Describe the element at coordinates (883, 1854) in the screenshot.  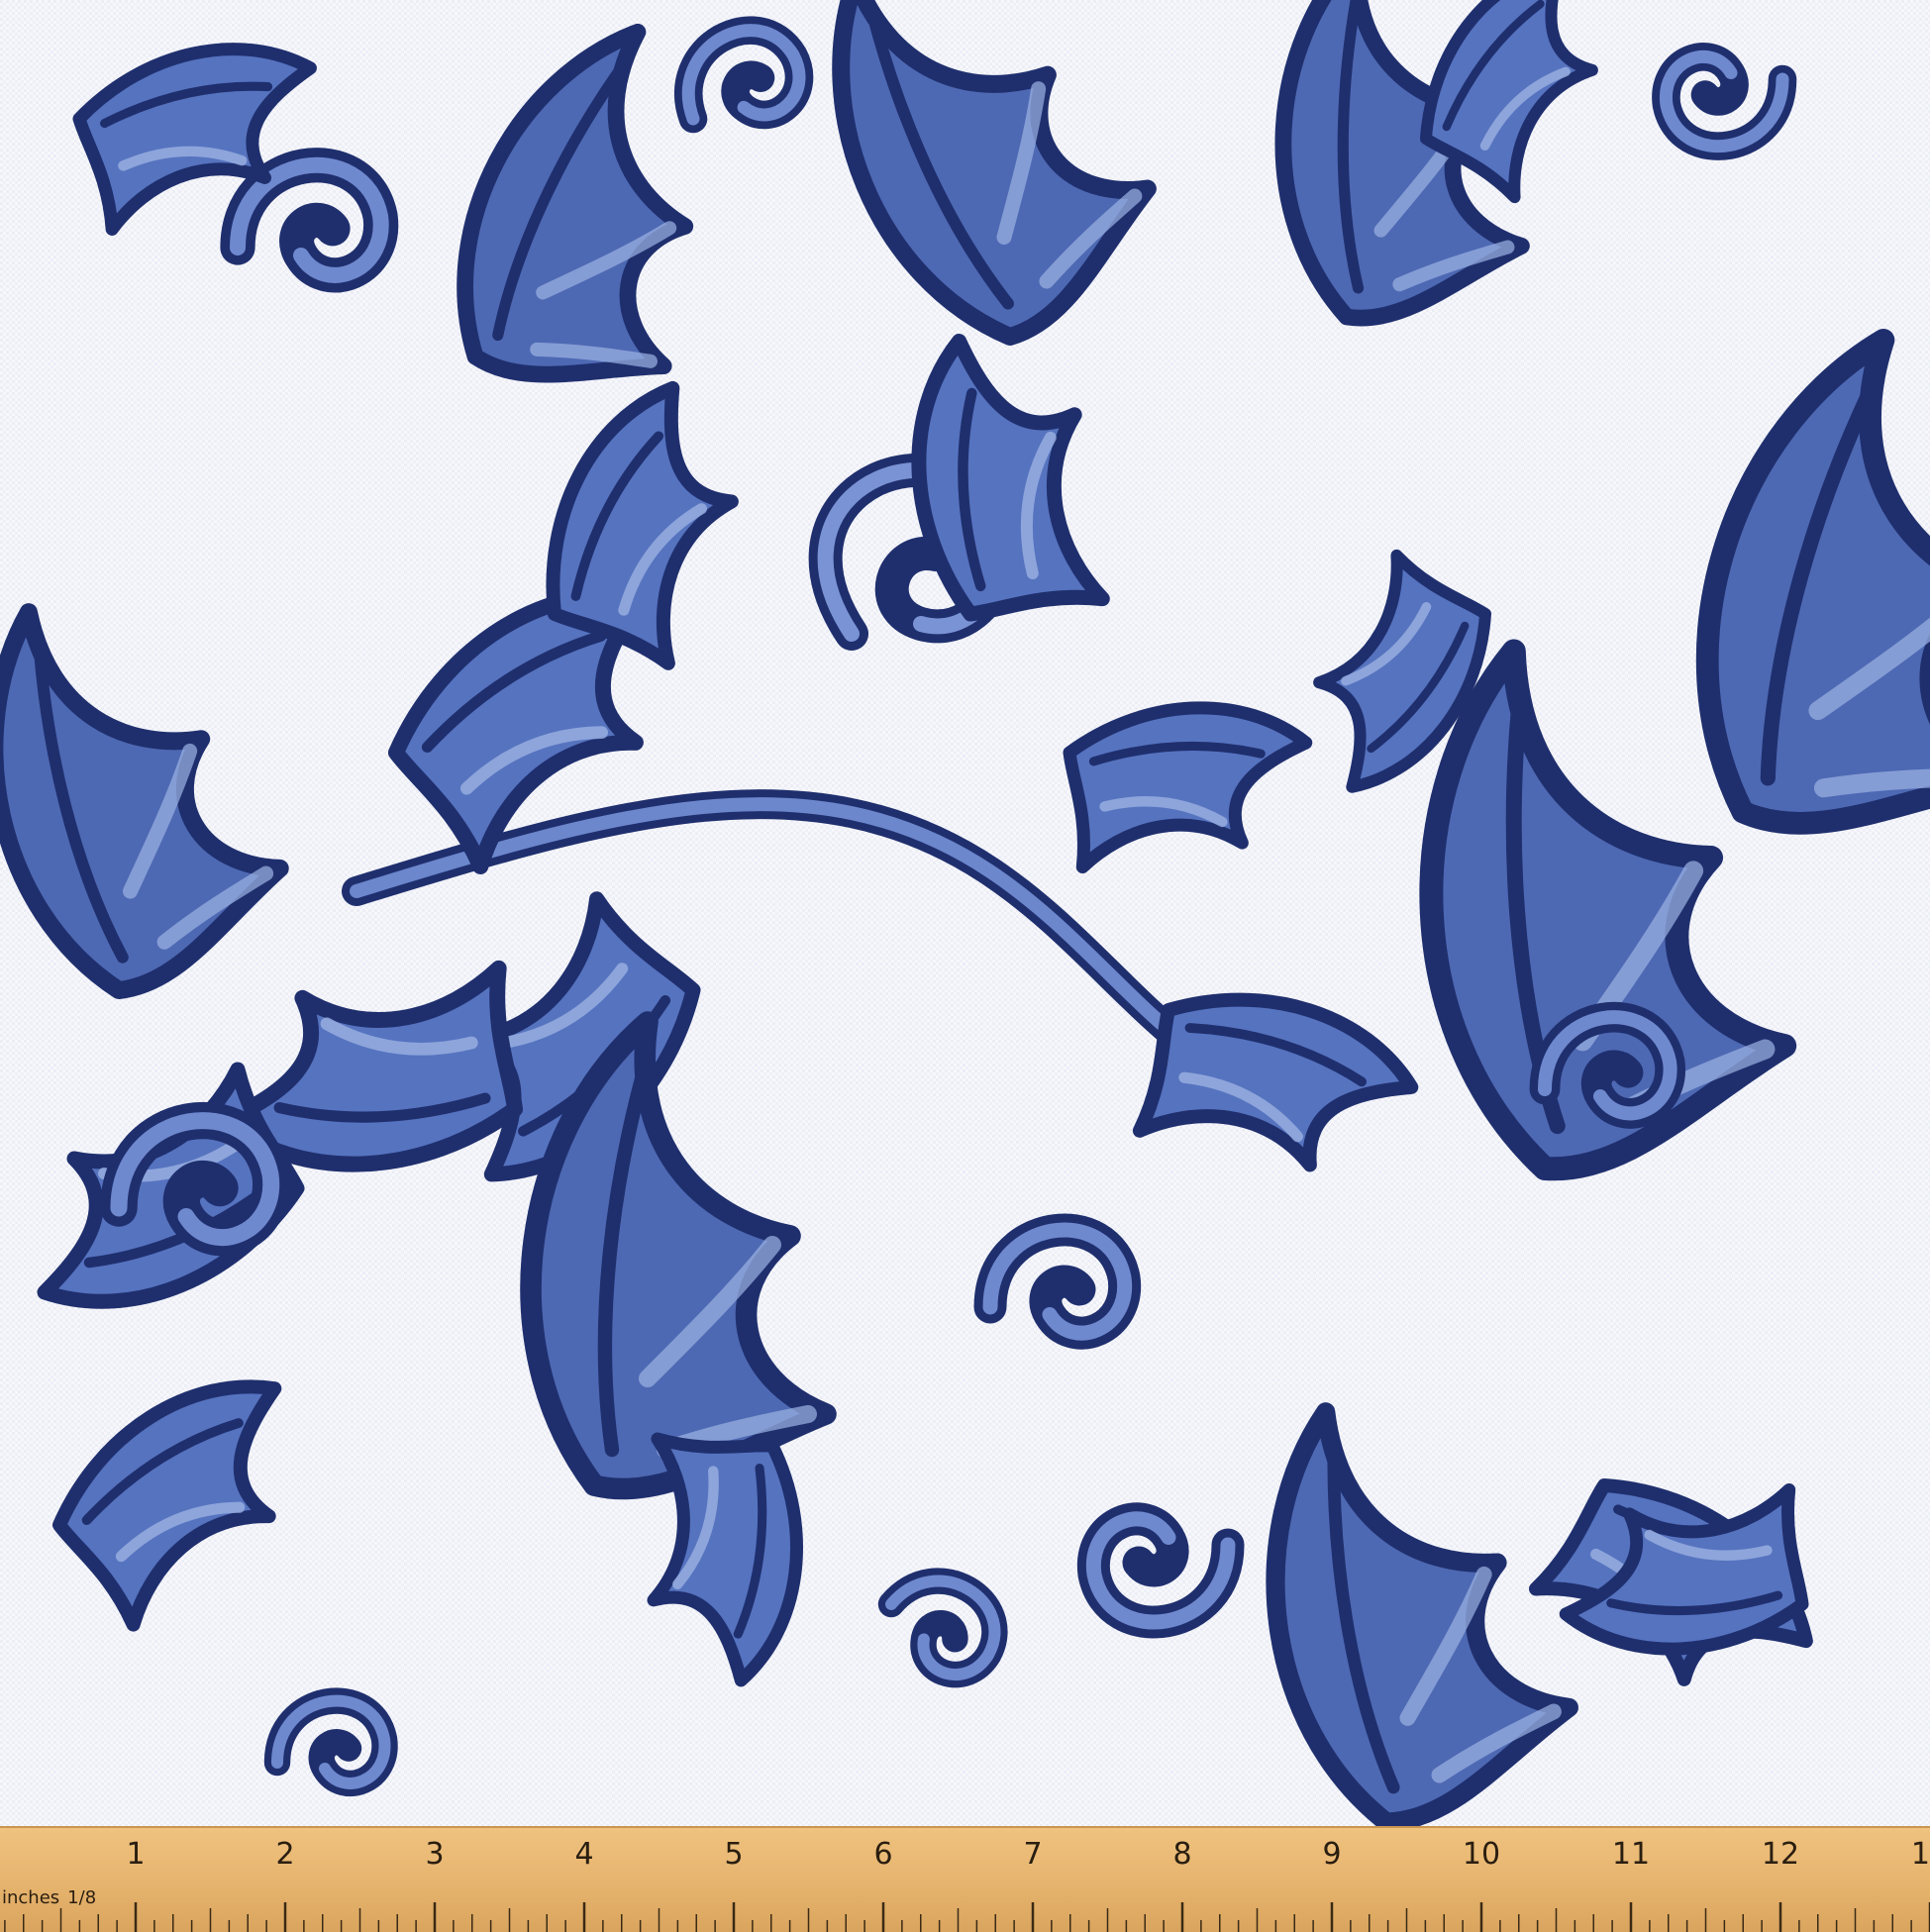
I see `ruler-number: 6` at that location.